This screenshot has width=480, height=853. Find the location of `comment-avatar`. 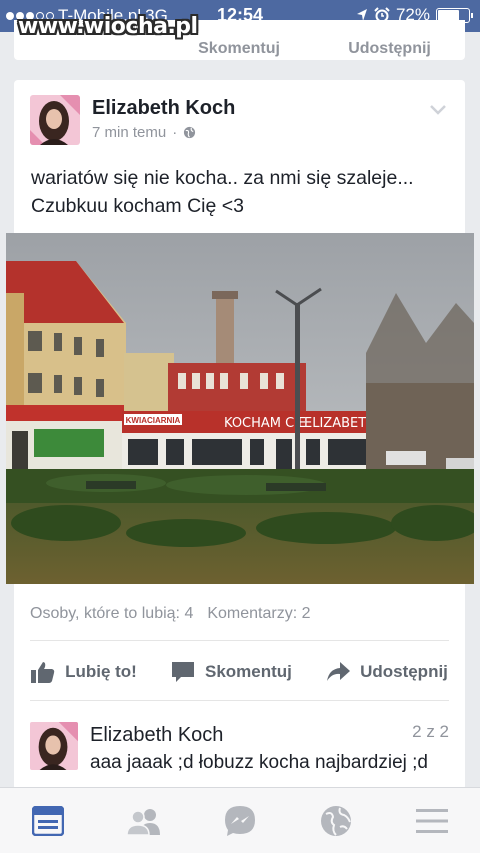

comment-avatar is located at coordinates (54, 746).